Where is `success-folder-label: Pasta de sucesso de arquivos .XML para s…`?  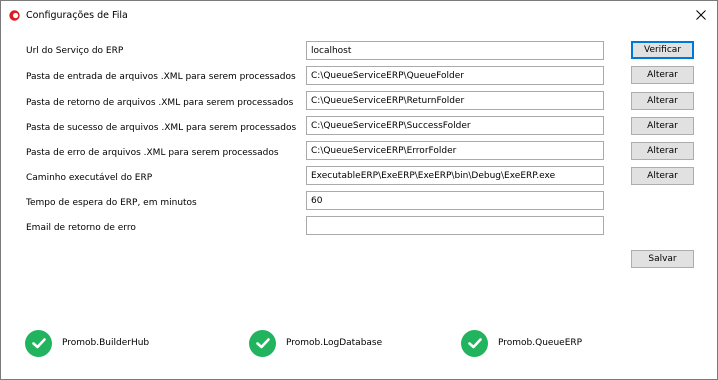
success-folder-label: Pasta de sucesso de arquivos .XML para s… is located at coordinates (161, 128).